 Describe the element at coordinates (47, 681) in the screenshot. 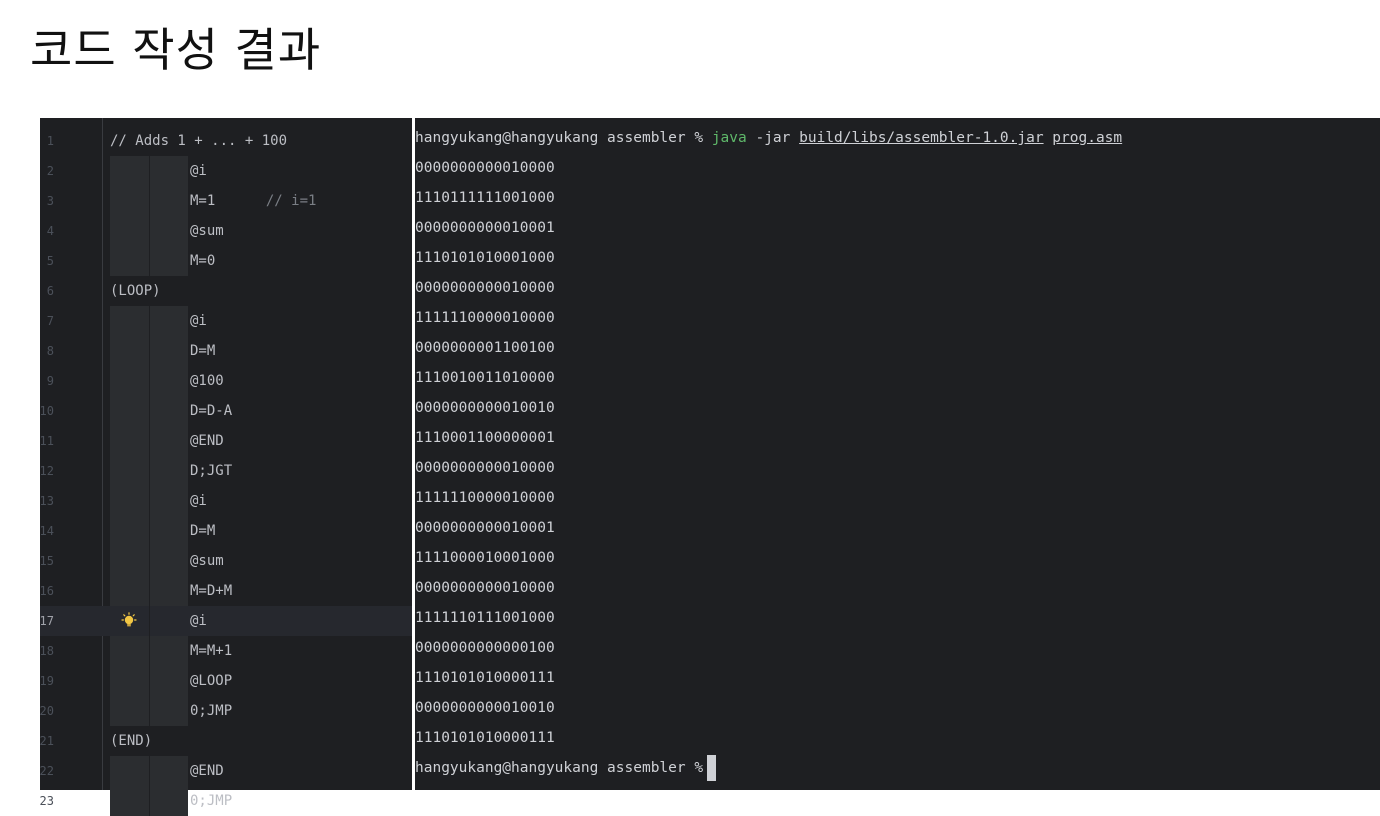

I see `line-number: 19` at that location.